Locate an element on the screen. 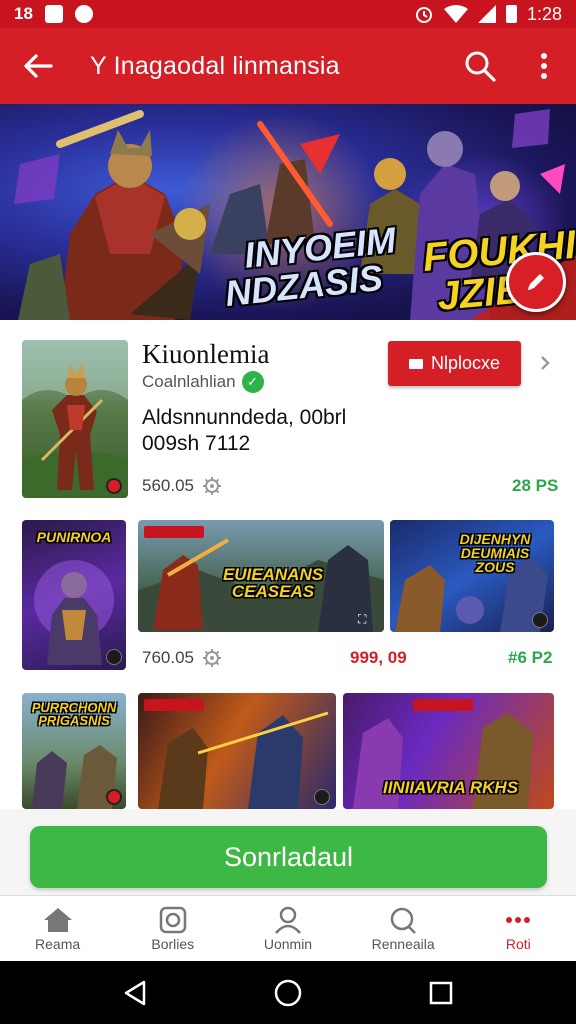 This screenshot has width=576, height=1024. more-icon is located at coordinates (518, 919).